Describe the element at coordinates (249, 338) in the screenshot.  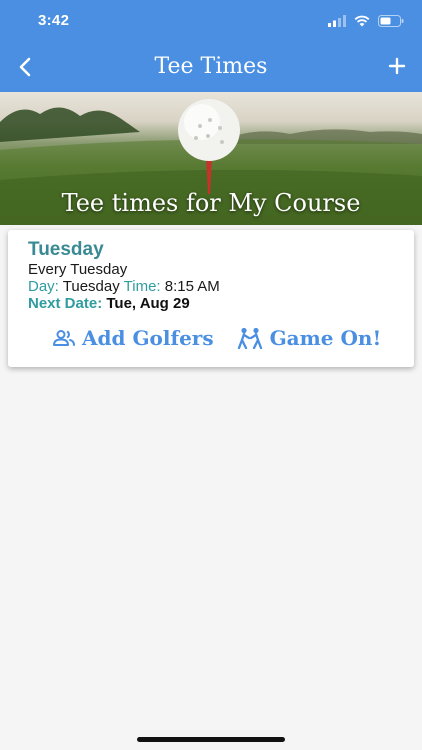
I see `players-icon` at that location.